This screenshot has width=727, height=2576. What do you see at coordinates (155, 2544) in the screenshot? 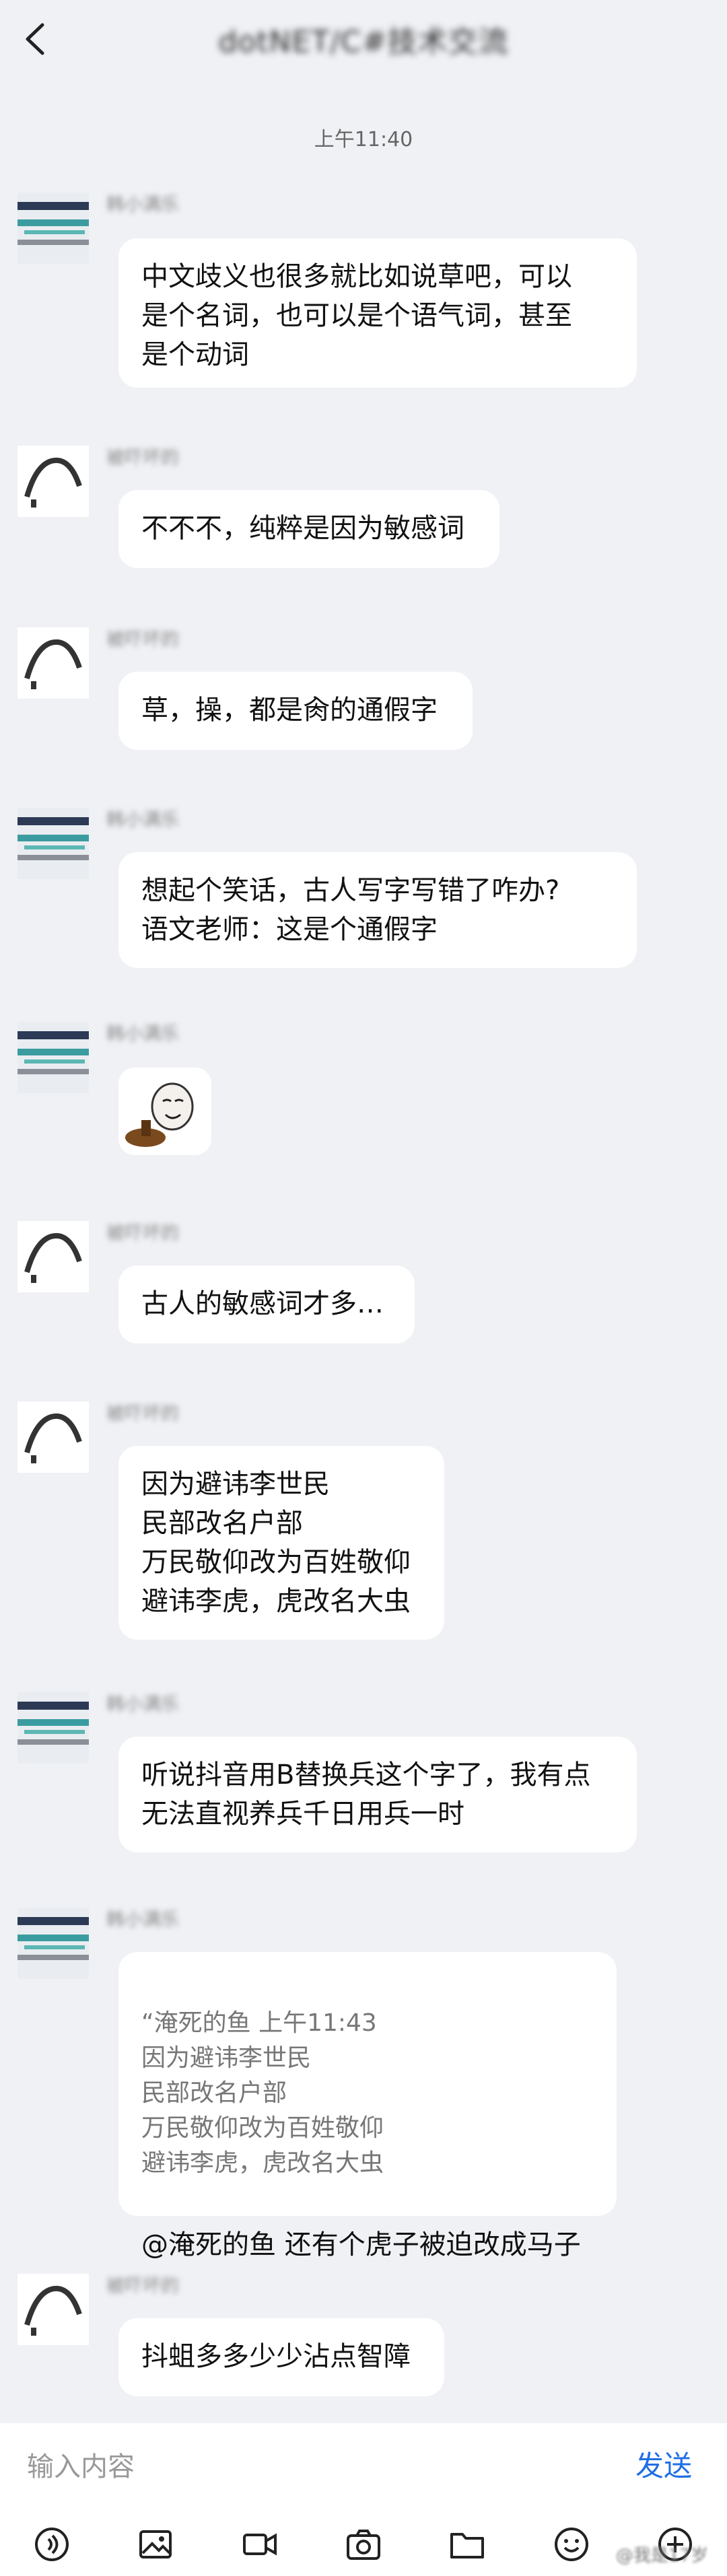
I see `image-icon` at bounding box center [155, 2544].